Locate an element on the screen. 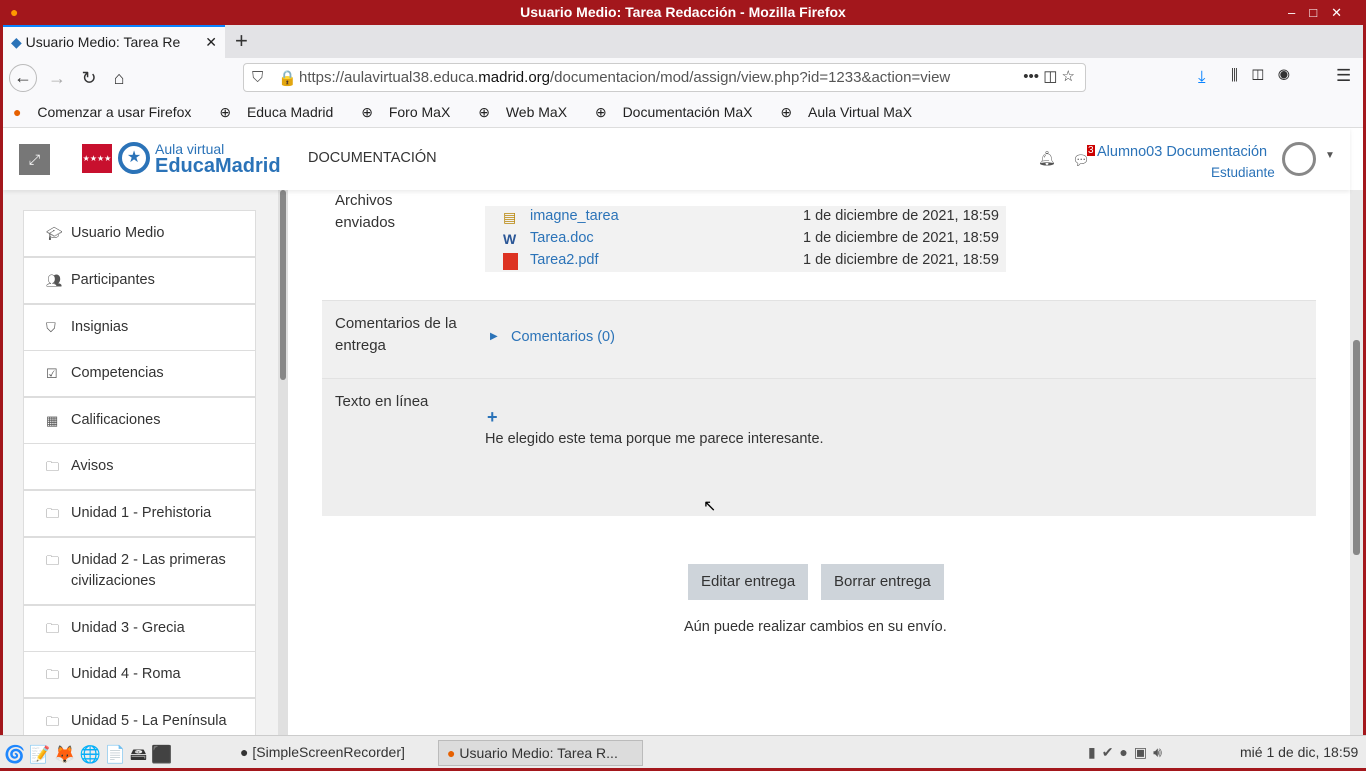  user-role: Estudiante is located at coordinates (1243, 172).